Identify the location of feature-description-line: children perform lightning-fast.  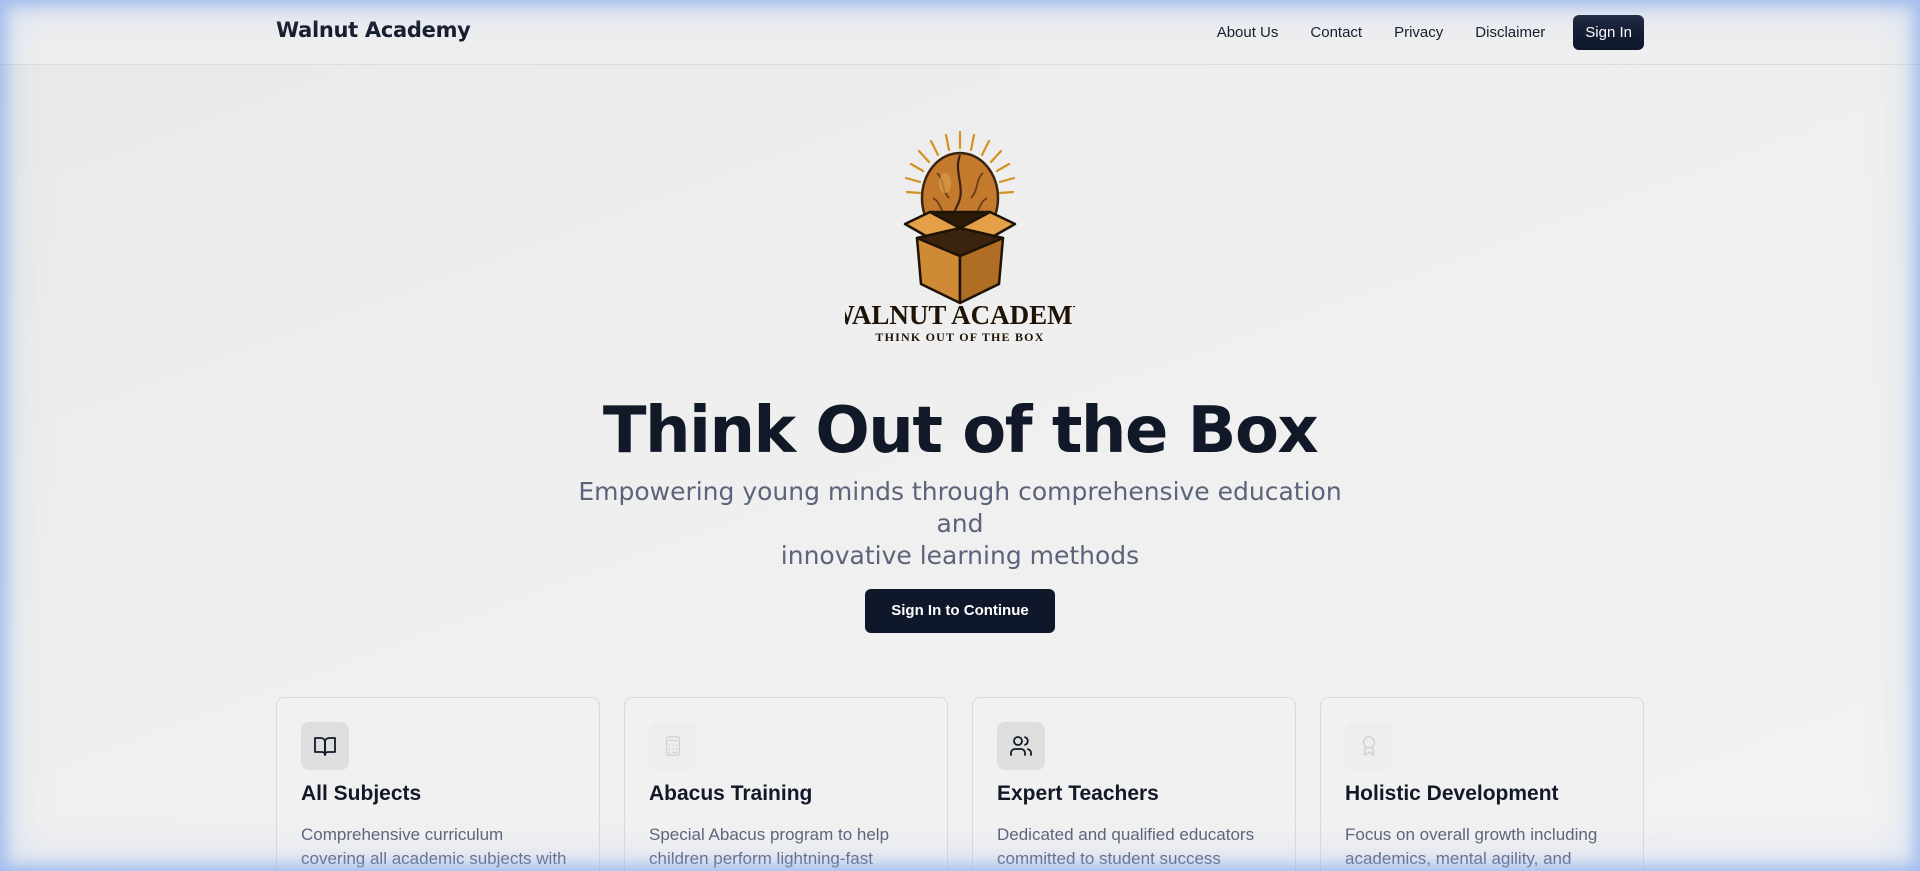
(761, 858).